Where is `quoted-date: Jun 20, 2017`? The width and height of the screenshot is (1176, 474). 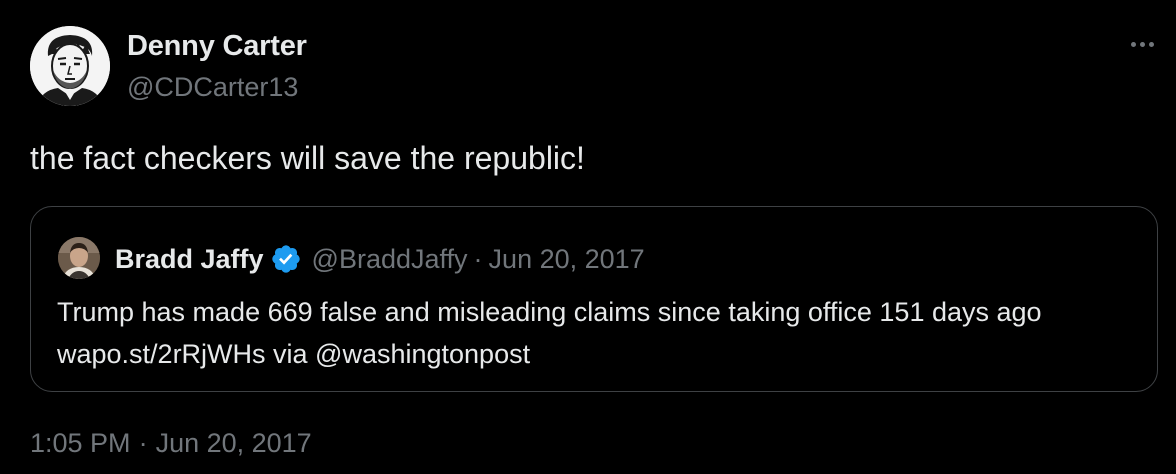
quoted-date: Jun 20, 2017 is located at coordinates (566, 258).